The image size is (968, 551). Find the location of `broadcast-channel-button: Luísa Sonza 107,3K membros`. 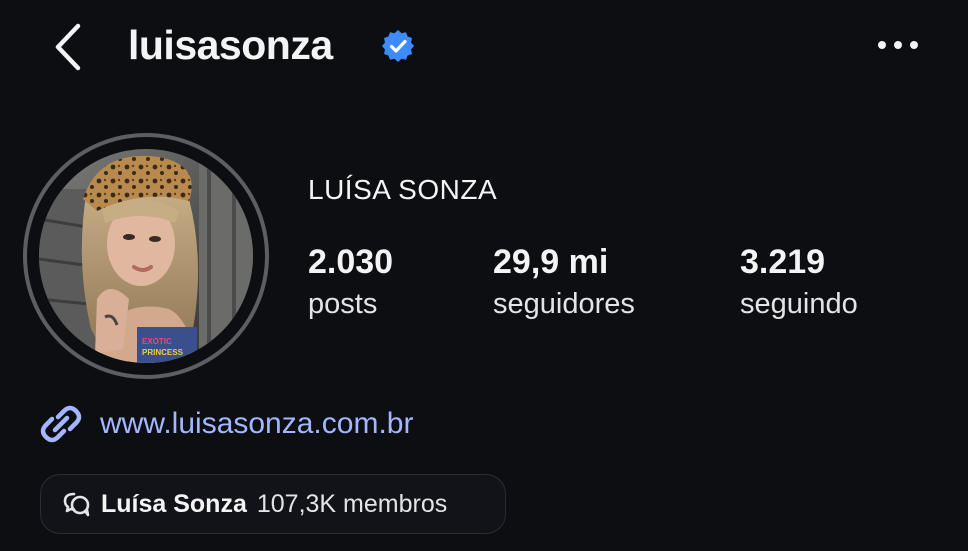

broadcast-channel-button: Luísa Sonza 107,3K membros is located at coordinates (273, 504).